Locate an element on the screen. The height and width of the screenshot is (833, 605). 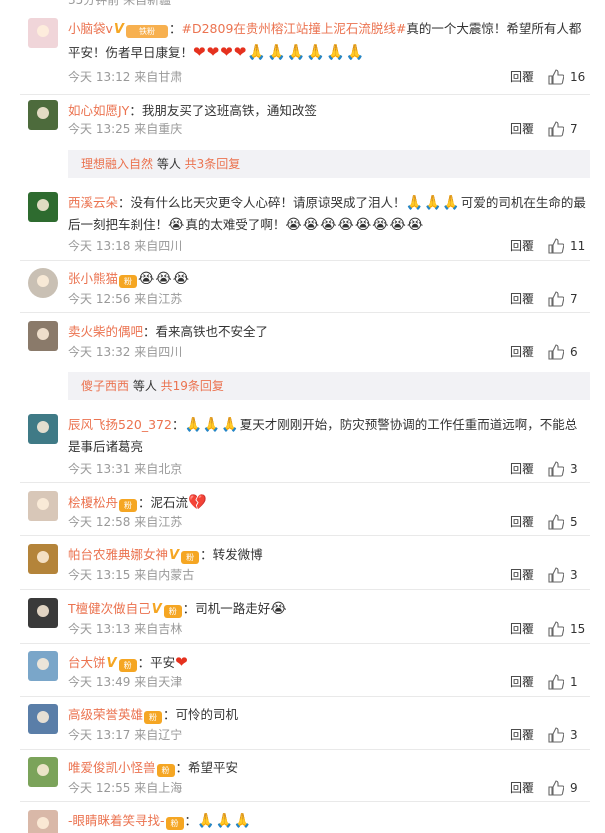
comment-text: 台大饼V 粉：平安❤ is located at coordinates (327, 663).